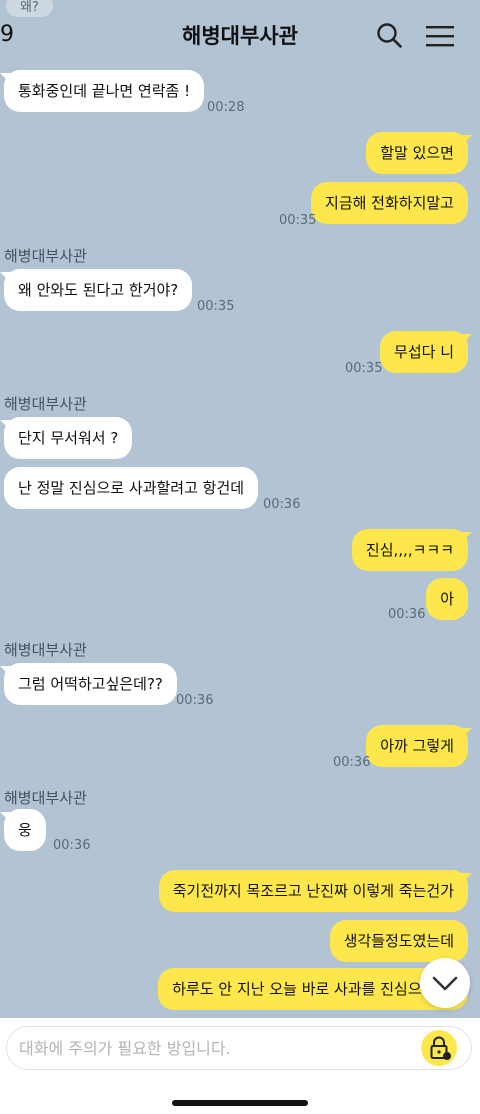  I want to click on search-icon, so click(389, 35).